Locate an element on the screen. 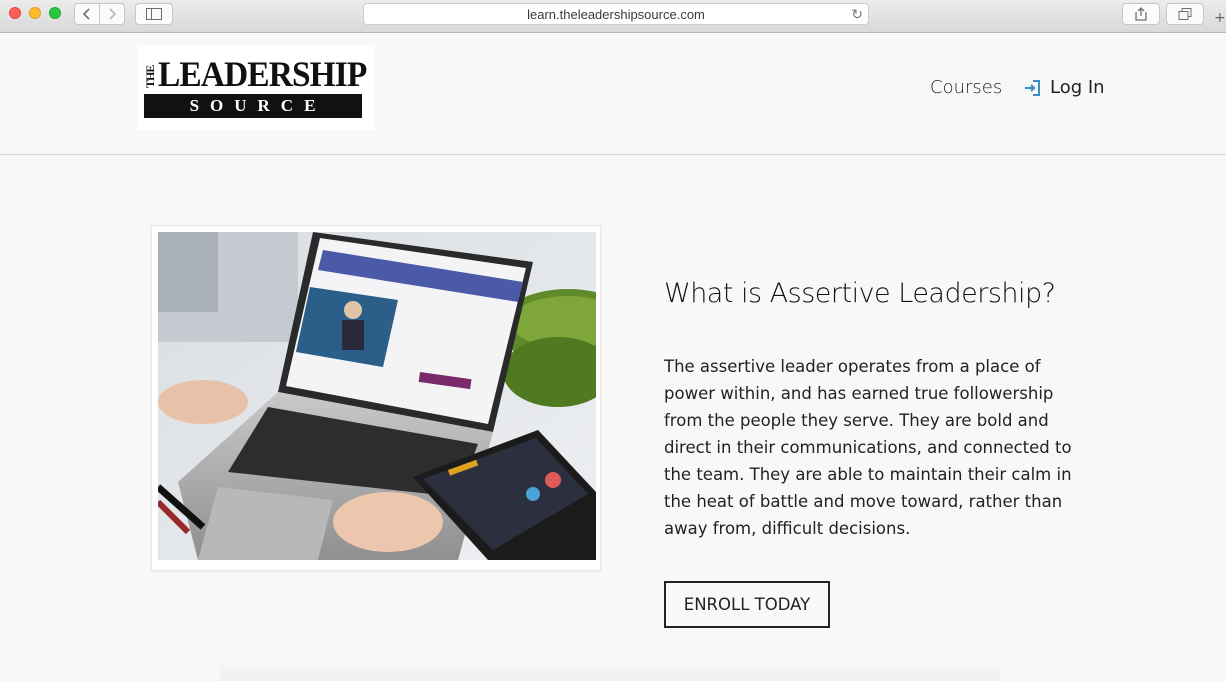 This screenshot has height=681, width=1226. logo-sub-text: SOURCE is located at coordinates (258, 105).